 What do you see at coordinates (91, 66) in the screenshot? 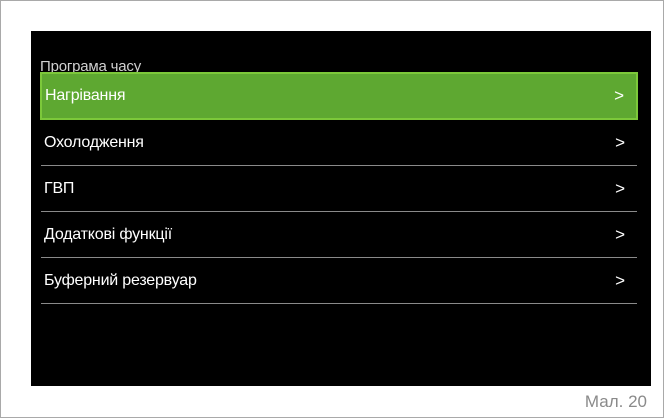
I see `menu-title: Програма часу` at bounding box center [91, 66].